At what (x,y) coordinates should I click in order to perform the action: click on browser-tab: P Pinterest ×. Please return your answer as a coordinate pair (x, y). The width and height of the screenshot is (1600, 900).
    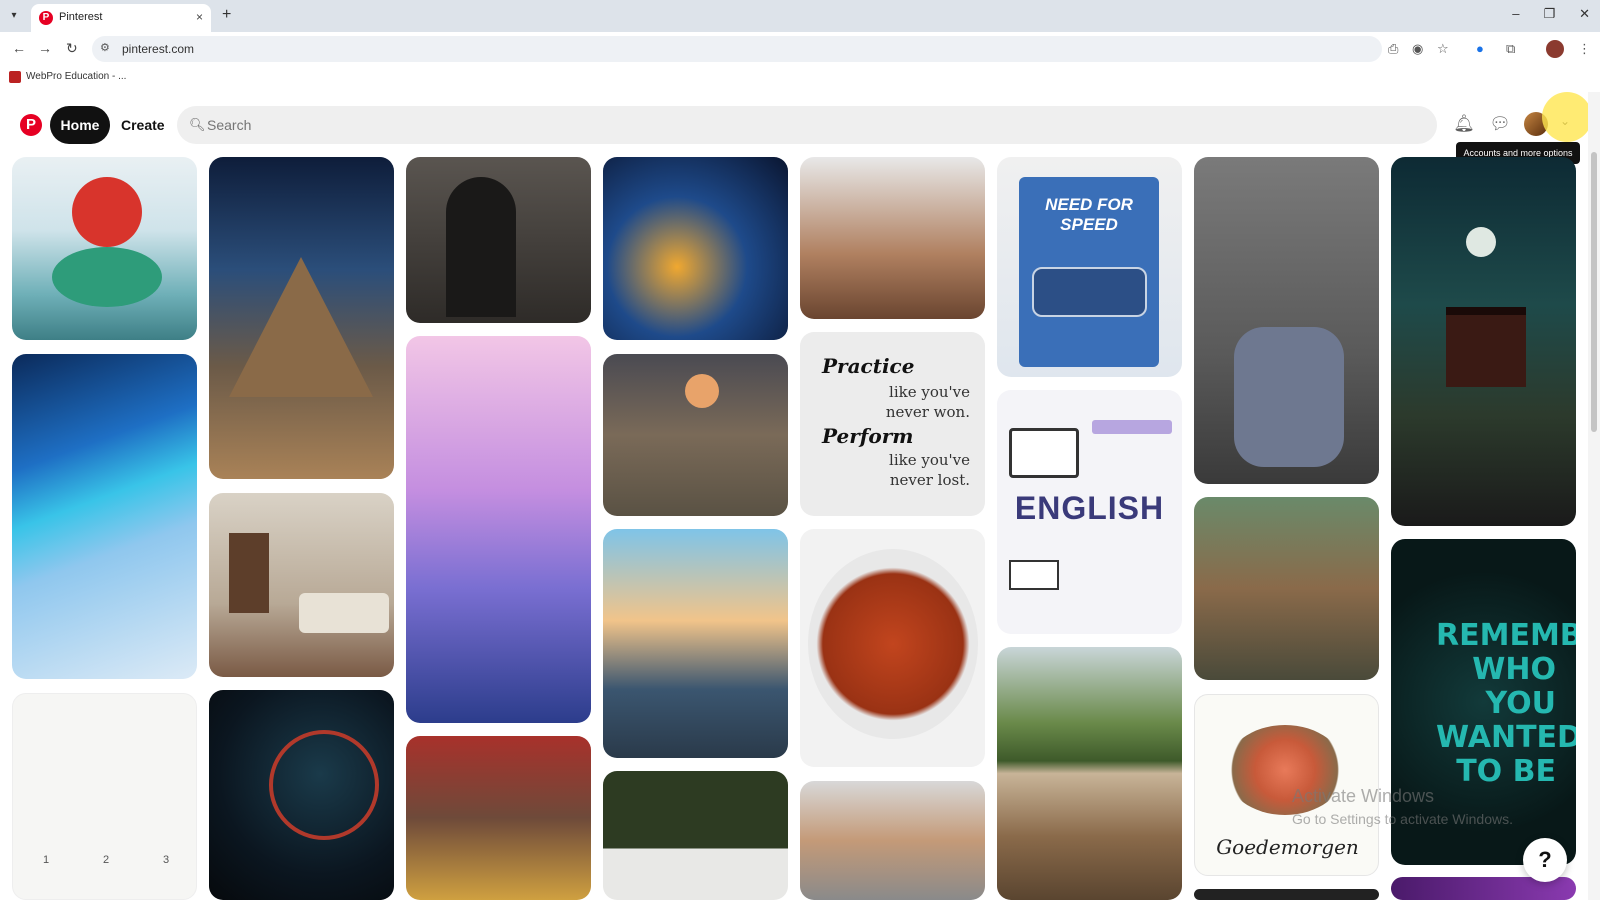
    Looking at the image, I should click on (121, 18).